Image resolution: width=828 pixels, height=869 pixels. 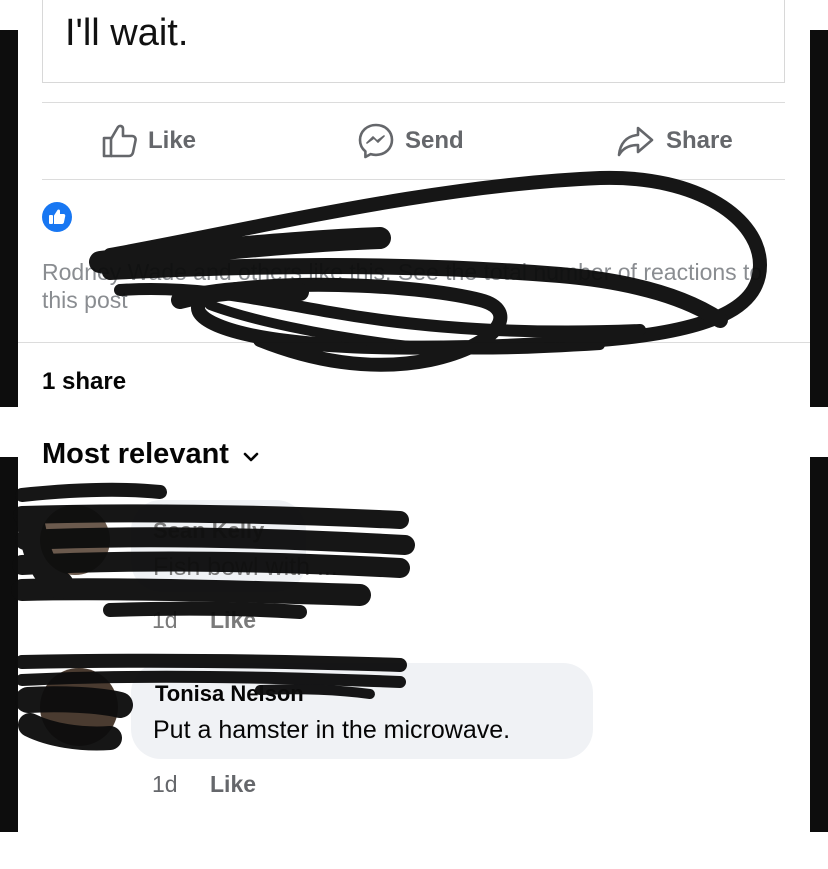 What do you see at coordinates (819, 15) in the screenshot?
I see `frame-right-tail` at bounding box center [819, 15].